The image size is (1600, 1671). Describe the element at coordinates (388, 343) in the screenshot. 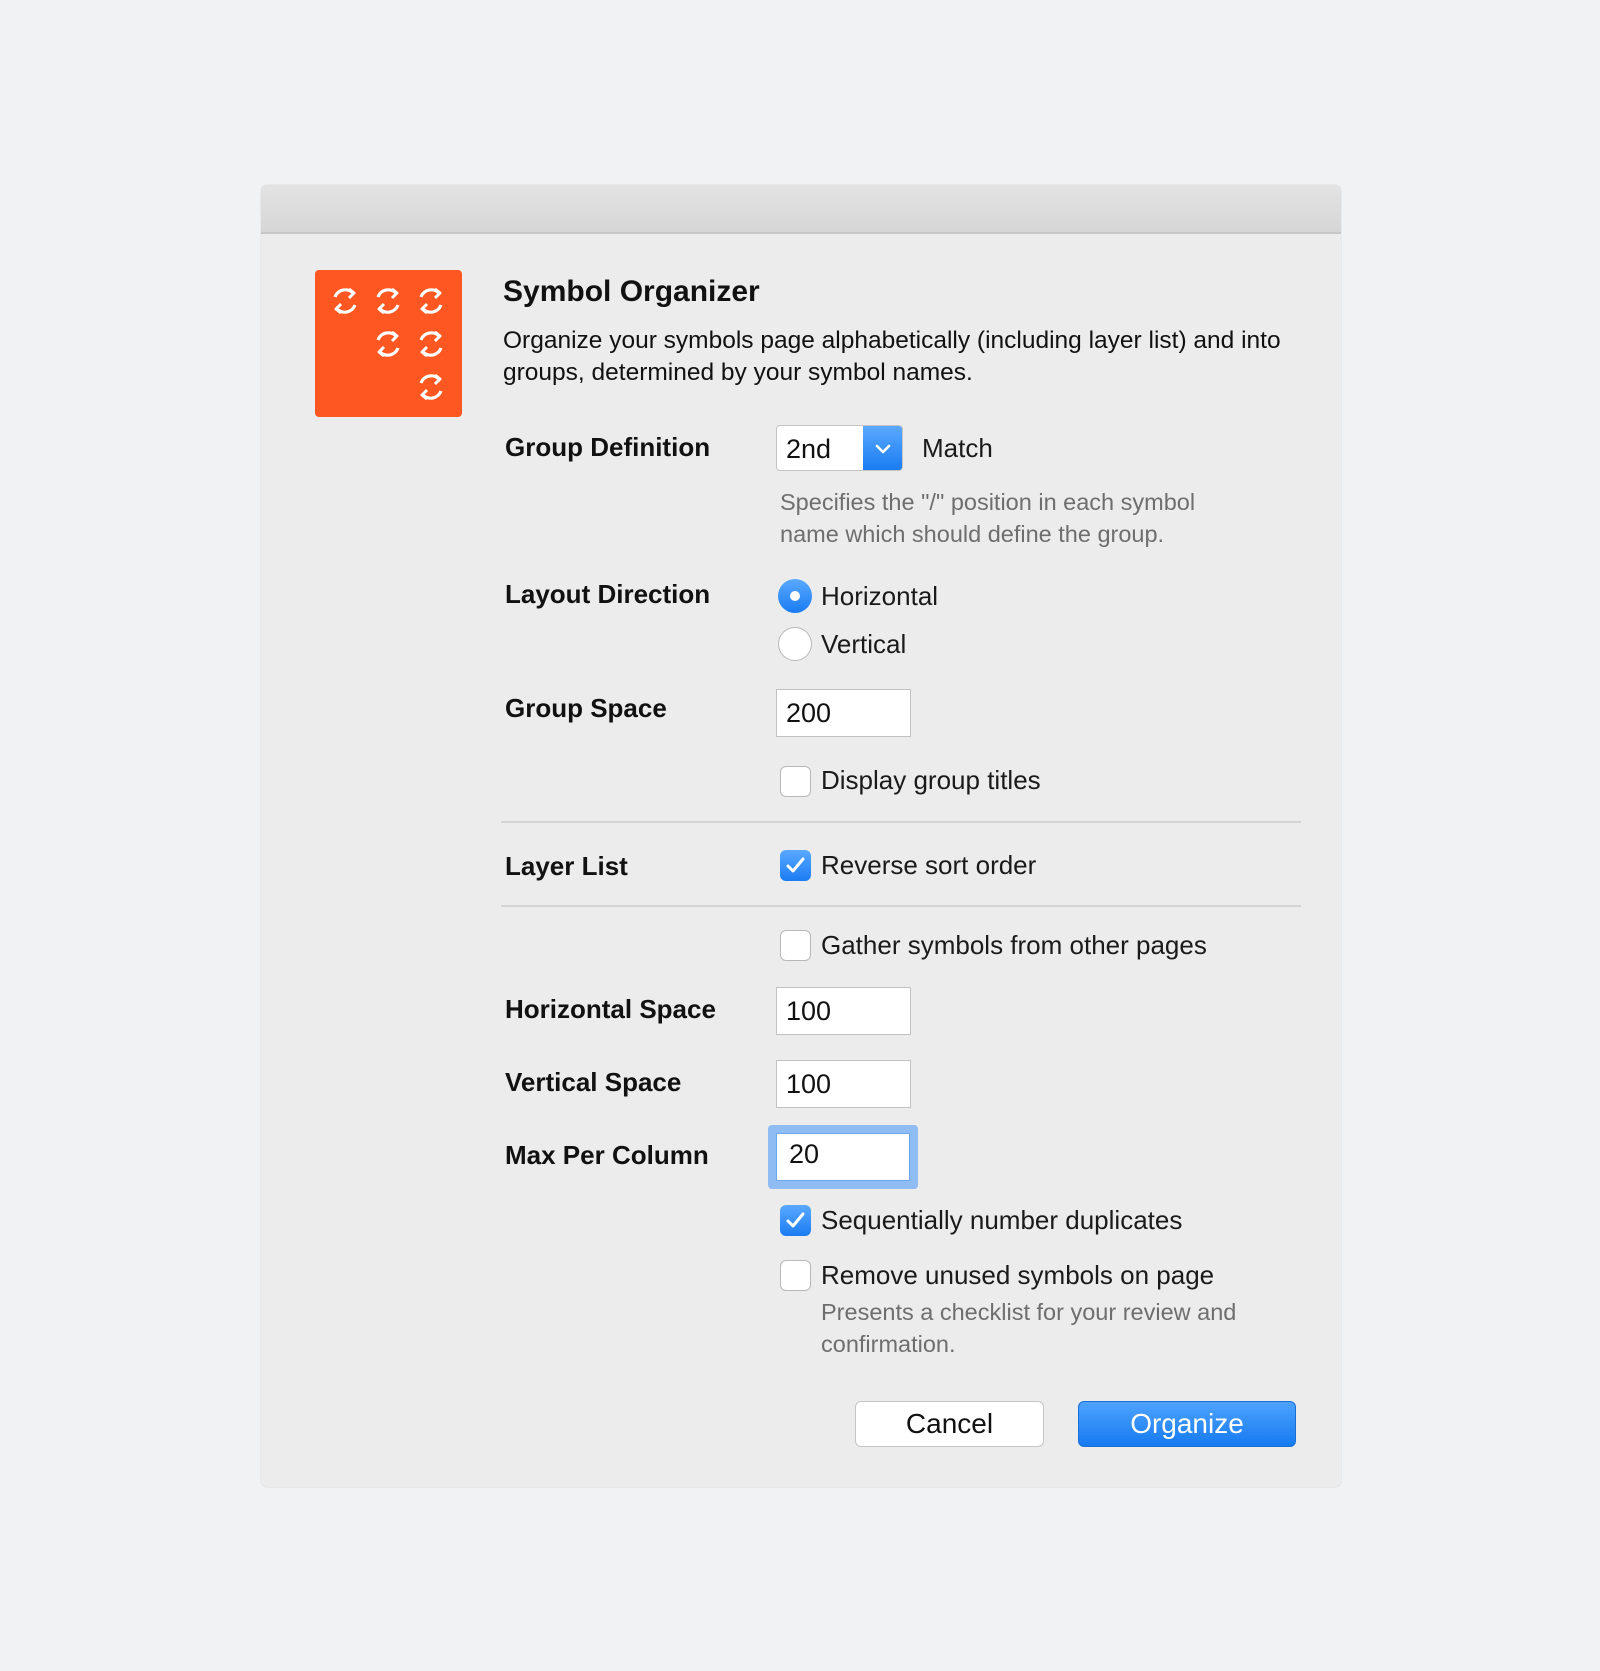

I see `refresh-grid-icon` at that location.